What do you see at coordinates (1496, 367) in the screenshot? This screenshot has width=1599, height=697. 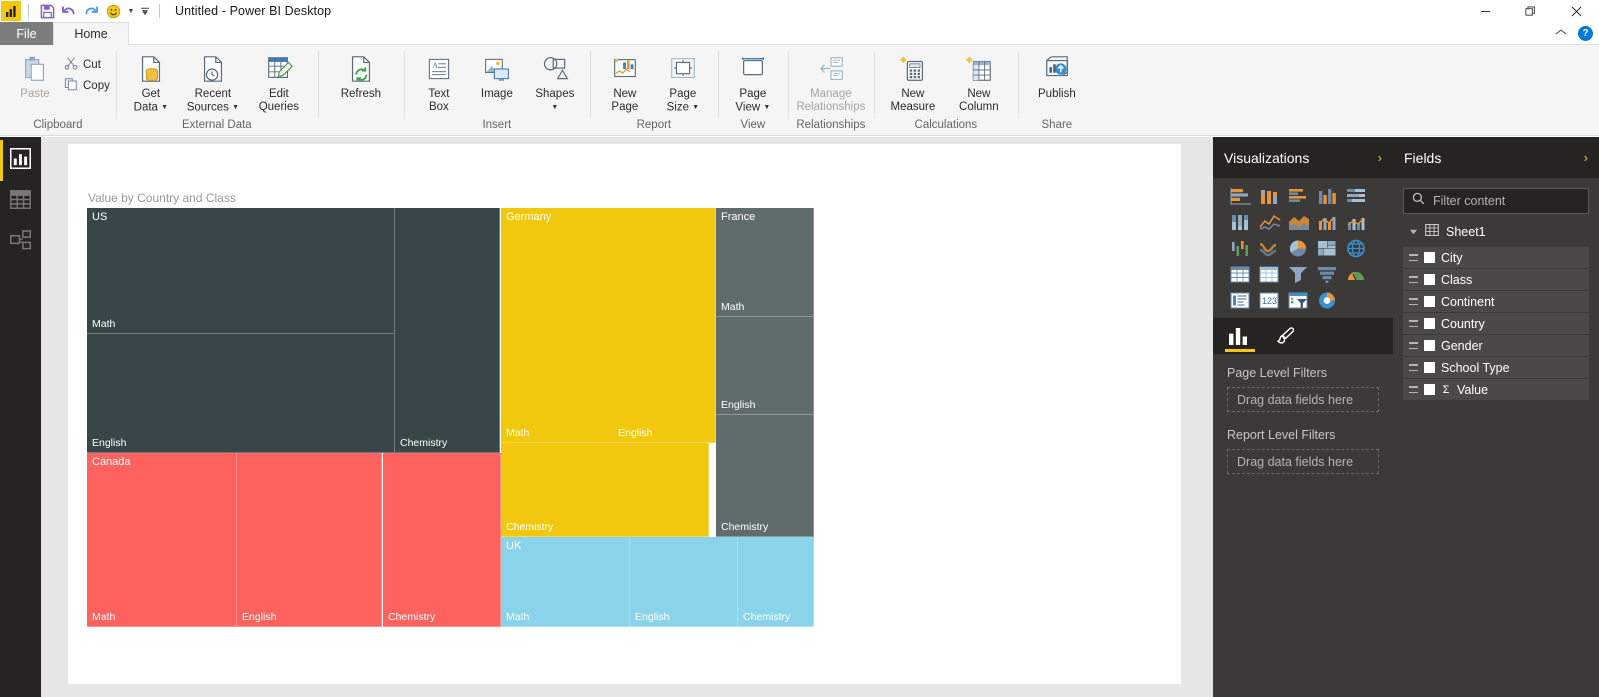 I see `field-item: School Type` at bounding box center [1496, 367].